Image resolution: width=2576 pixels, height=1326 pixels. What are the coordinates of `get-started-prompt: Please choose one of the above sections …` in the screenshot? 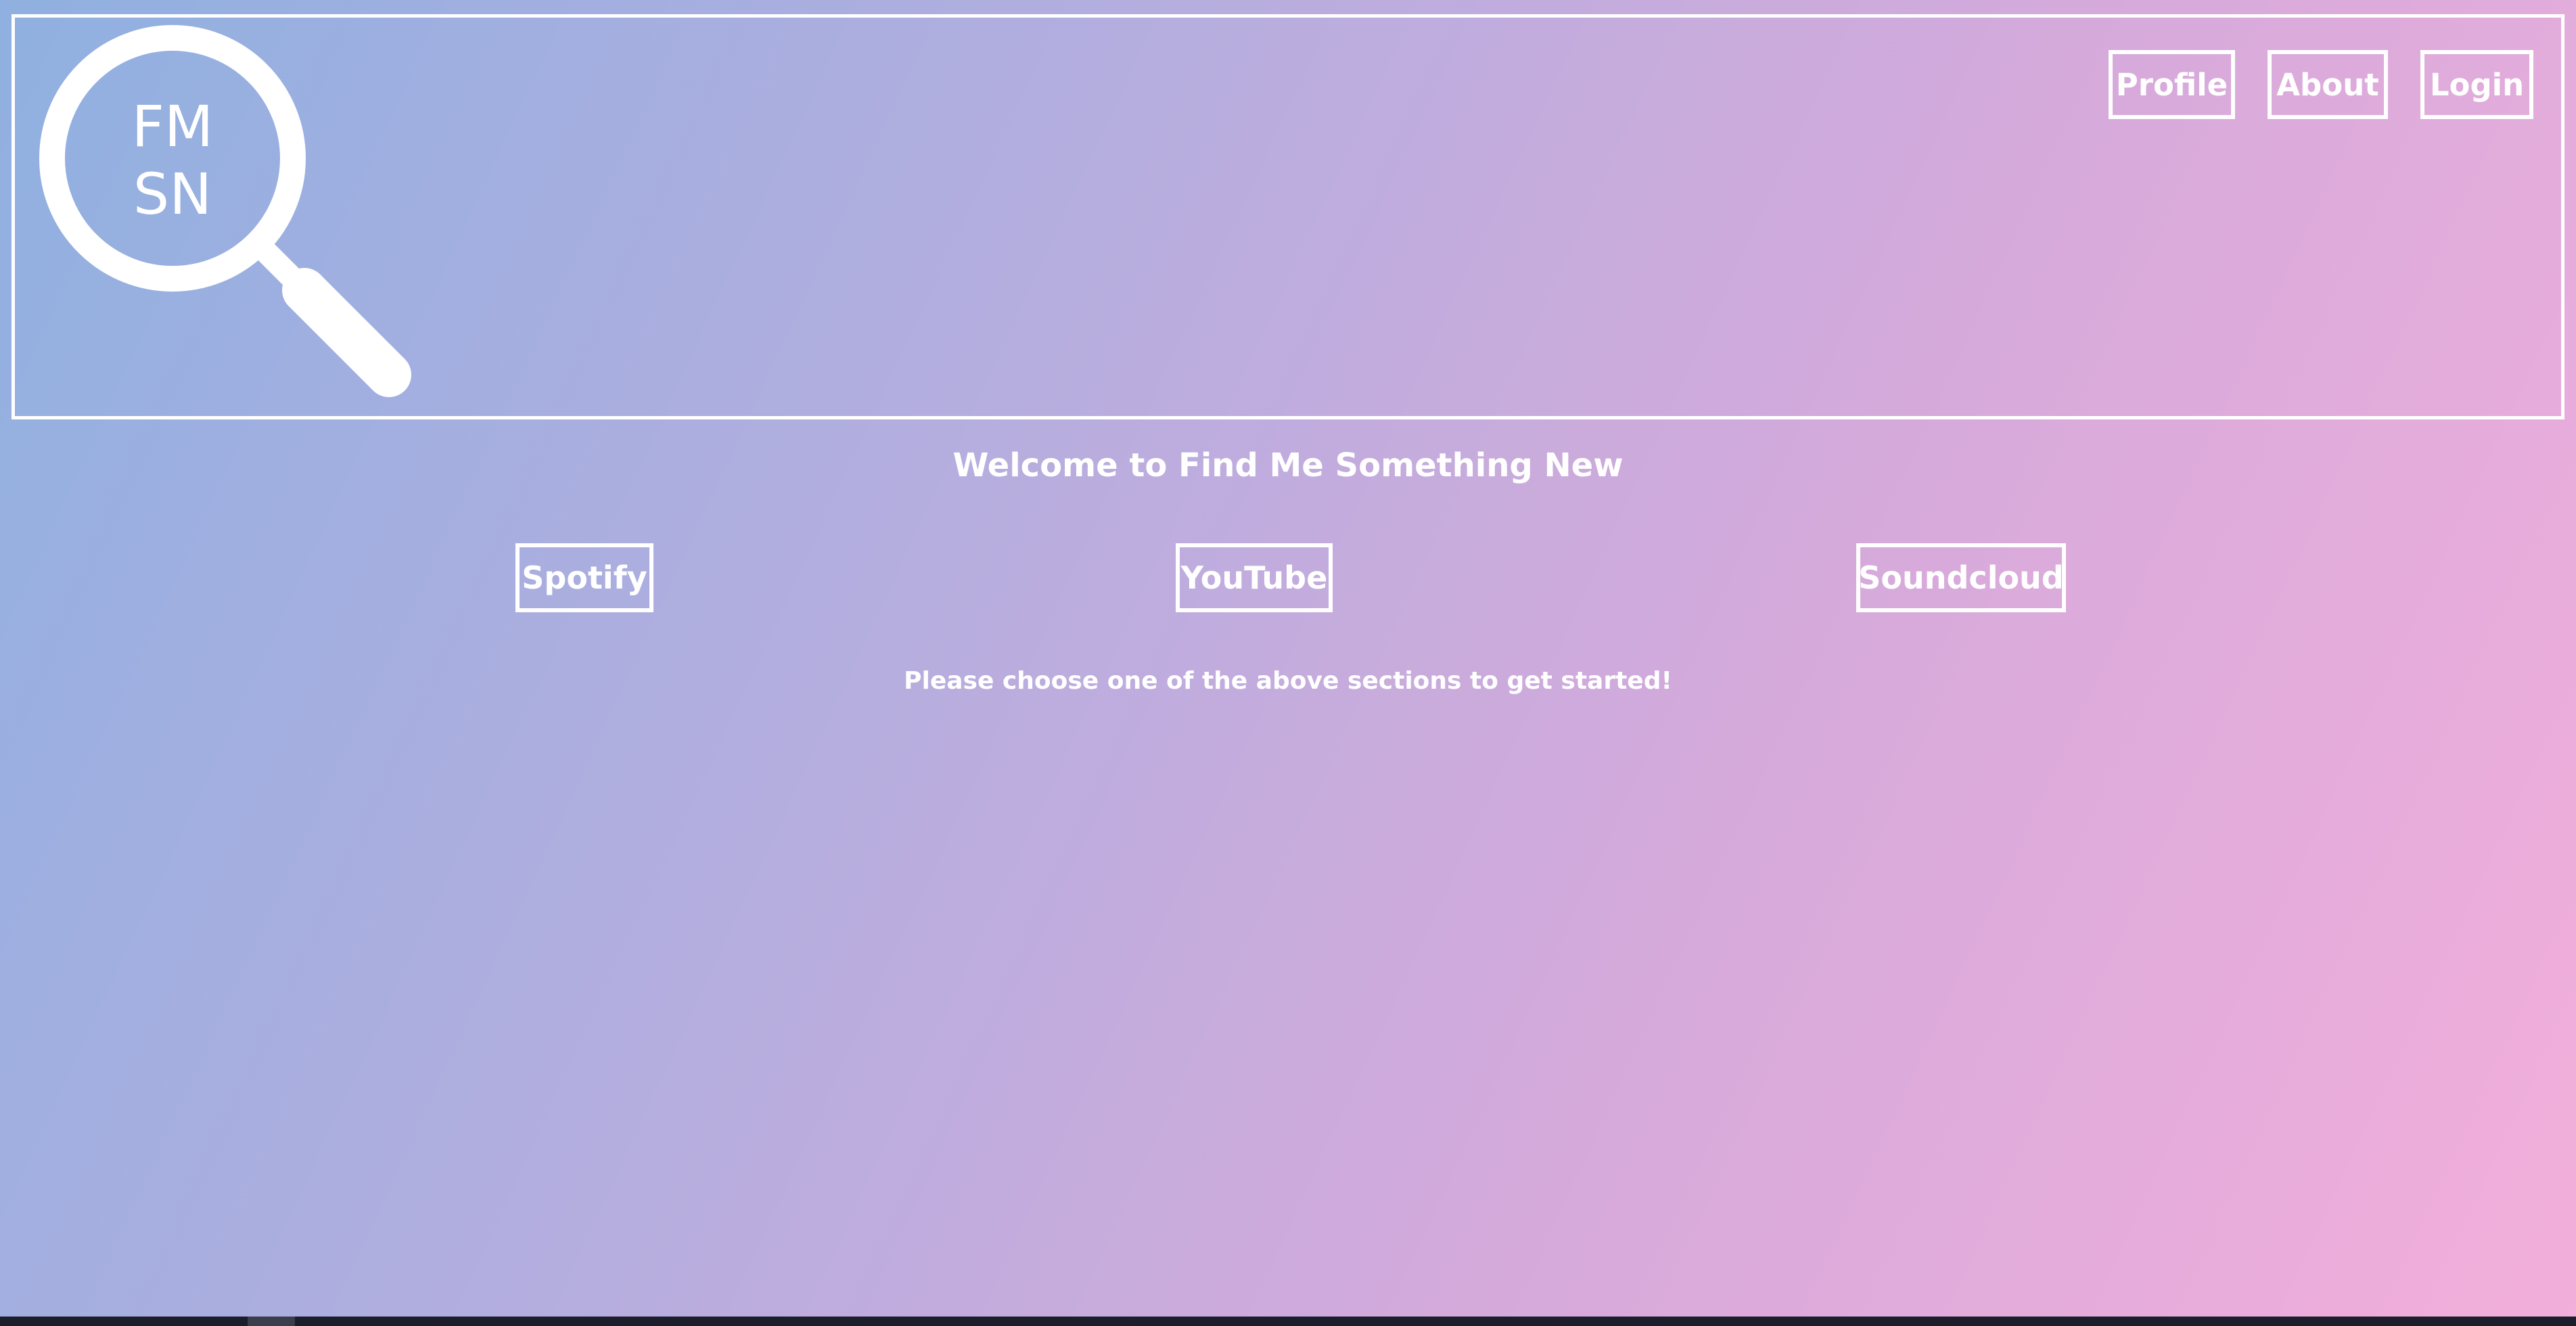 It's located at (1288, 681).